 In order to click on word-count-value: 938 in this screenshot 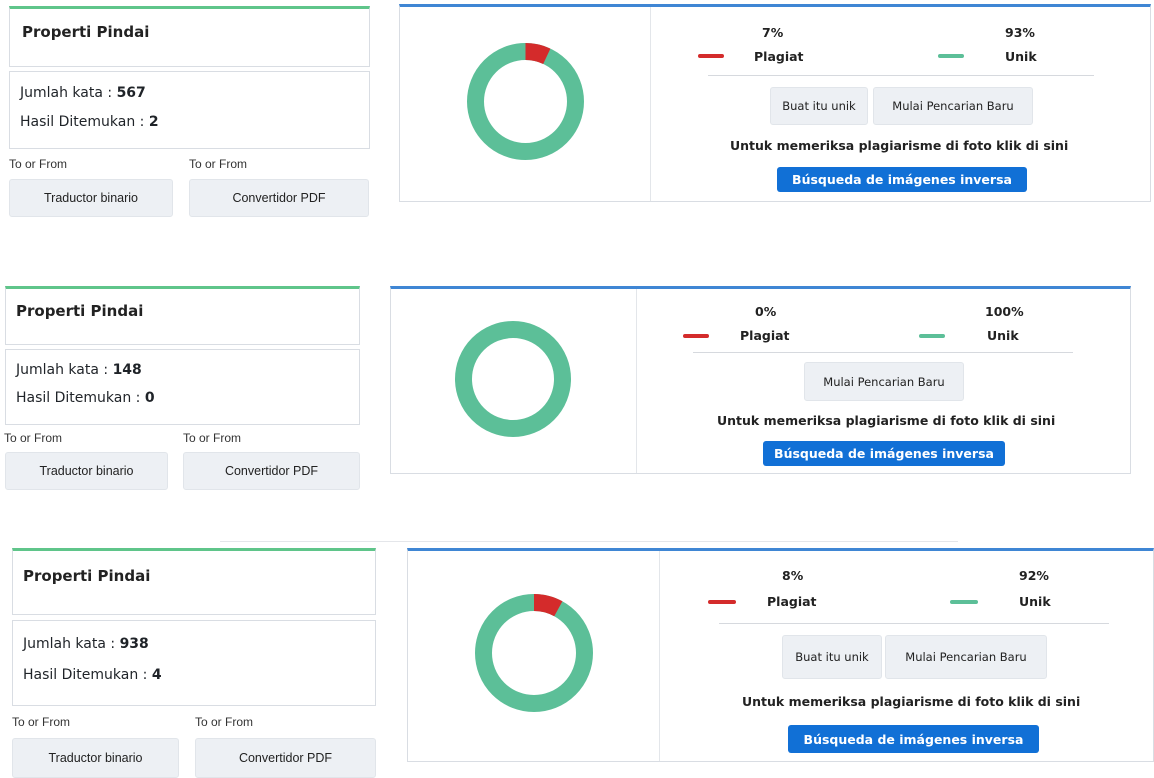, I will do `click(134, 644)`.